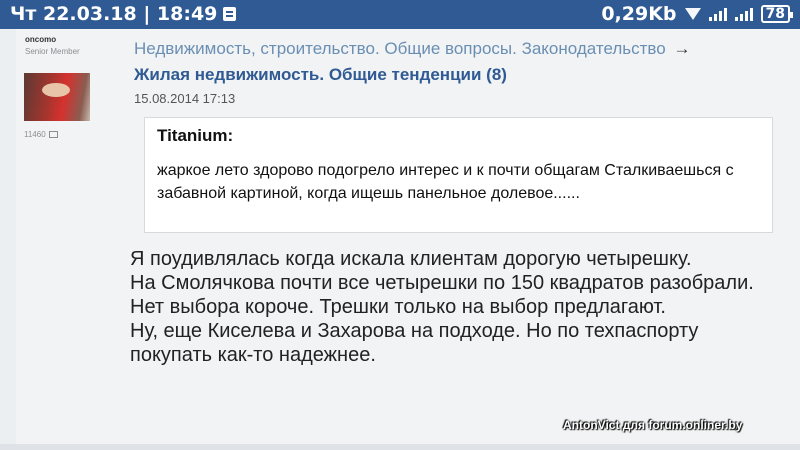 The image size is (800, 450). Describe the element at coordinates (53, 134) in the screenshot. I see `monitor-icon` at that location.